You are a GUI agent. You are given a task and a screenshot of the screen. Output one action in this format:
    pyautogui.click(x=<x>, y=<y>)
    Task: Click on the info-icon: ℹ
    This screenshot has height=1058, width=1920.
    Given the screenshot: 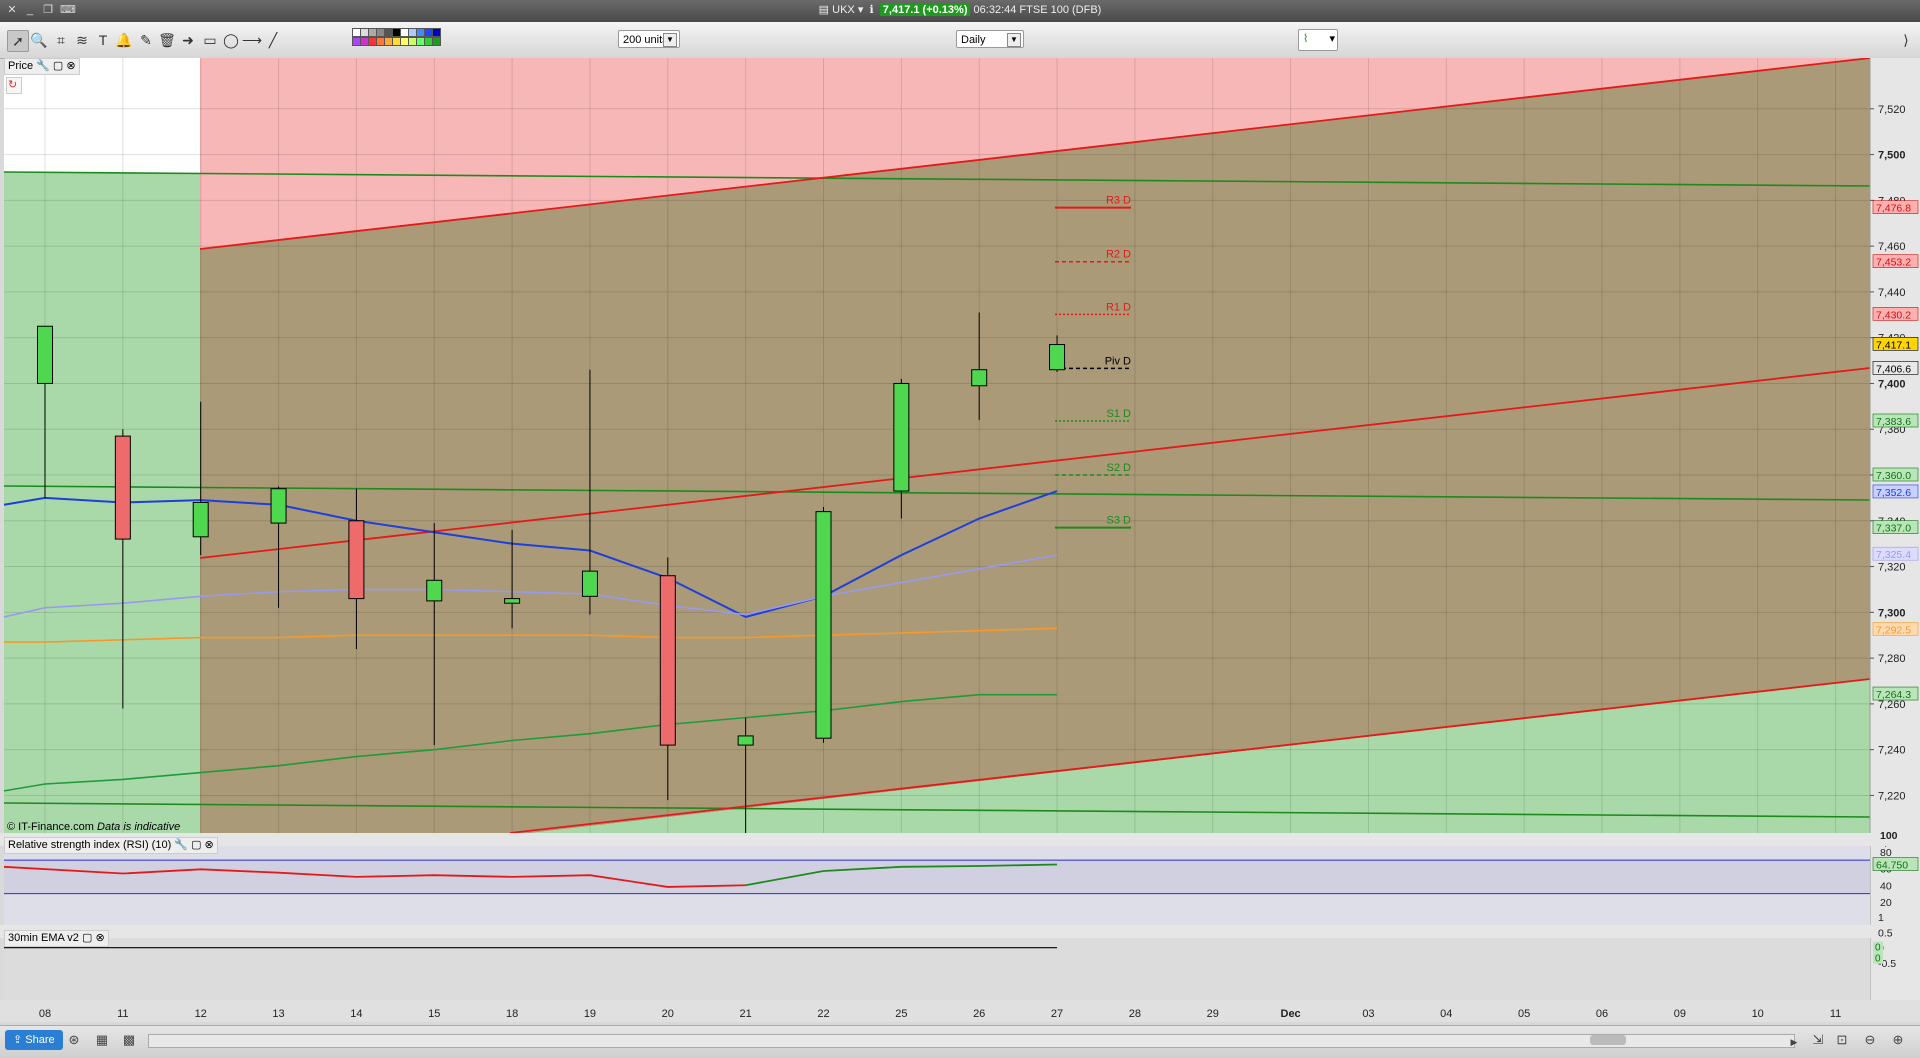 What is the action you would take?
    pyautogui.click(x=871, y=10)
    